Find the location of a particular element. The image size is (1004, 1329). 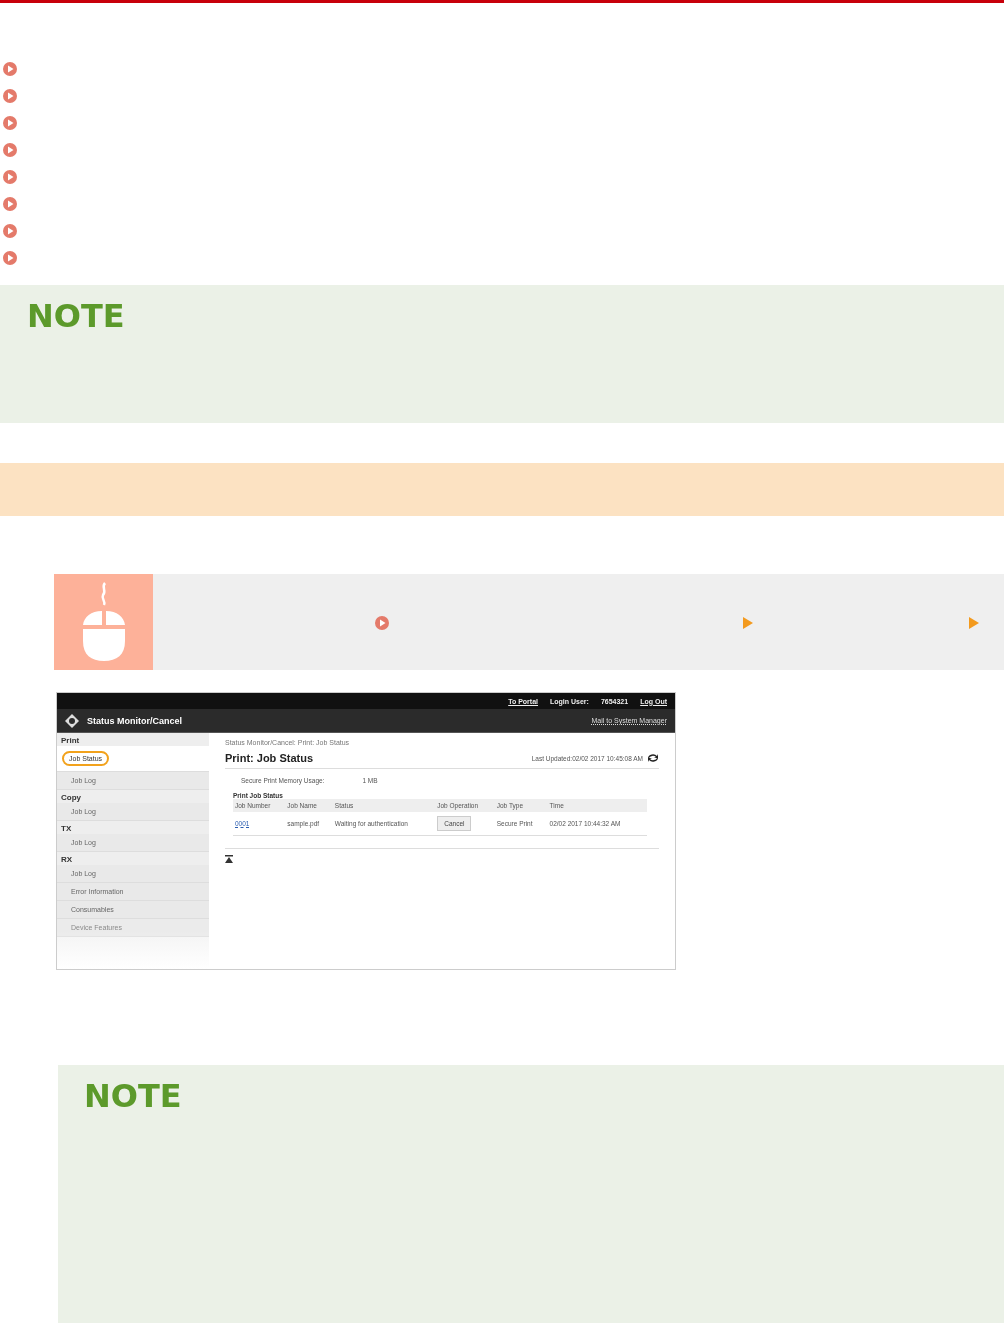

scroll-top-icon is located at coordinates (229, 859).